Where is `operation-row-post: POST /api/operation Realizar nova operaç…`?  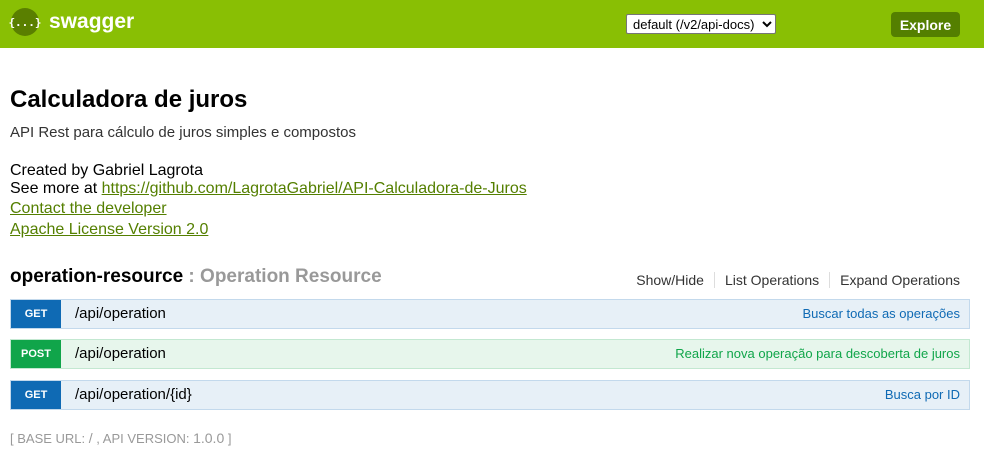
operation-row-post: POST /api/operation Realizar nova operaç… is located at coordinates (490, 354).